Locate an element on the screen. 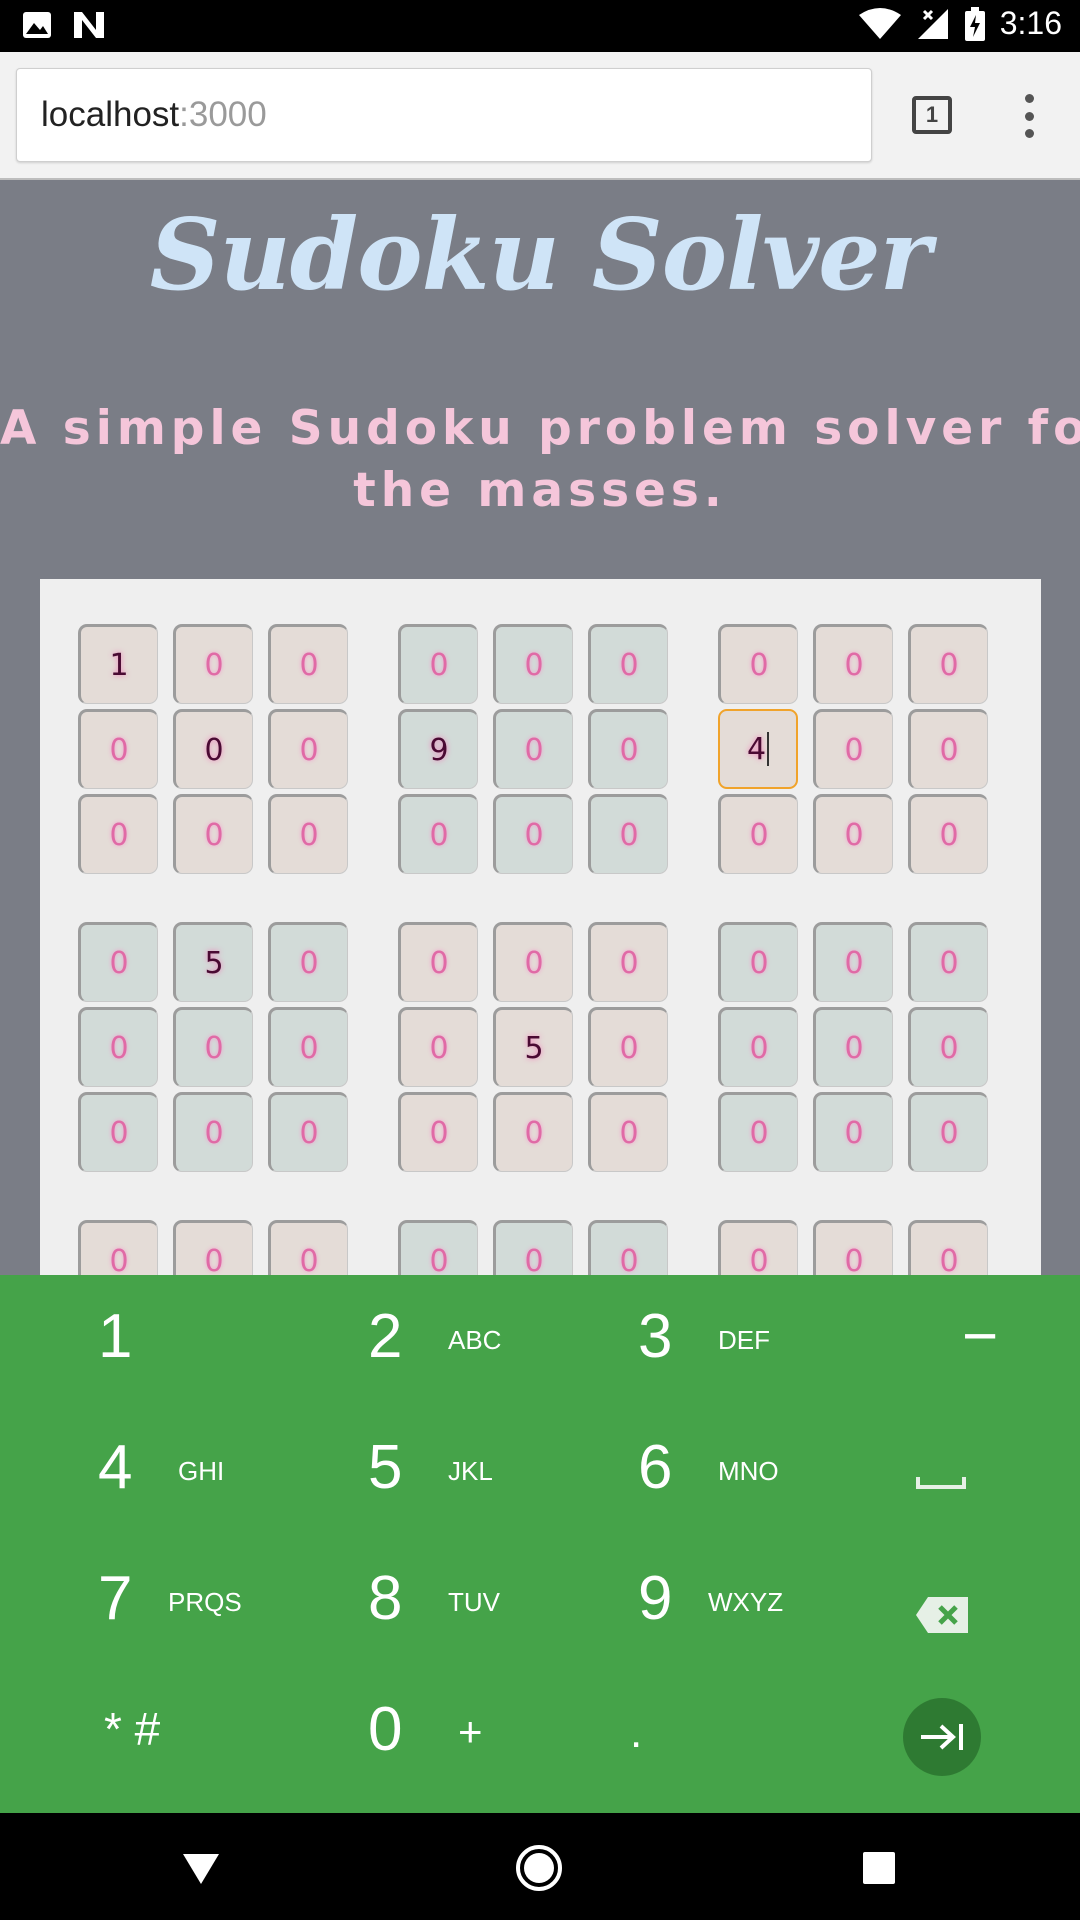  key-7: 7 PRQS is located at coordinates (135, 1602).